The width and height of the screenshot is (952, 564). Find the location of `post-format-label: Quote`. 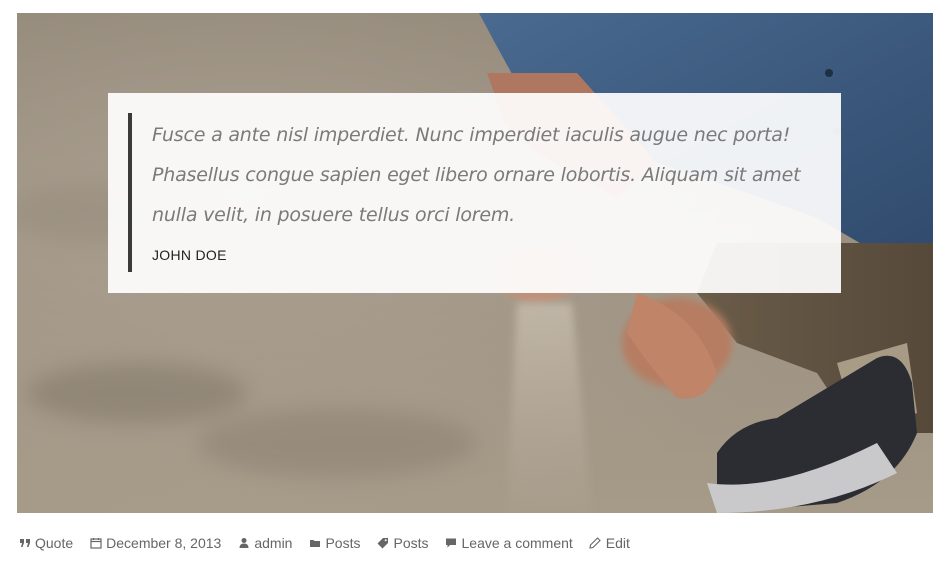

post-format-label: Quote is located at coordinates (54, 543).